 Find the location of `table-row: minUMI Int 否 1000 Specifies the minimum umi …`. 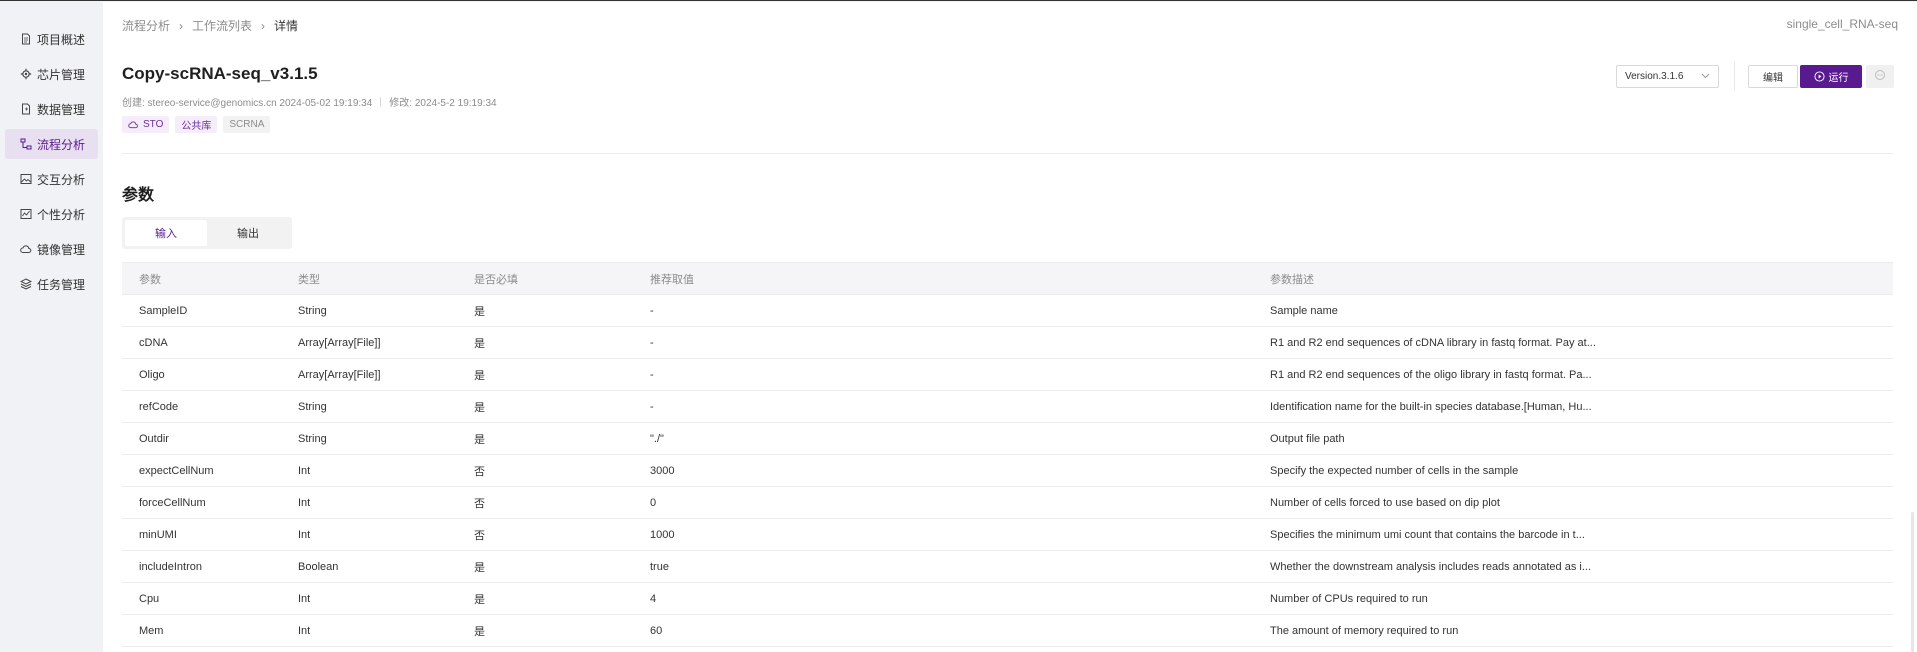

table-row: minUMI Int 否 1000 Specifies the minimum umi … is located at coordinates (1007, 535).